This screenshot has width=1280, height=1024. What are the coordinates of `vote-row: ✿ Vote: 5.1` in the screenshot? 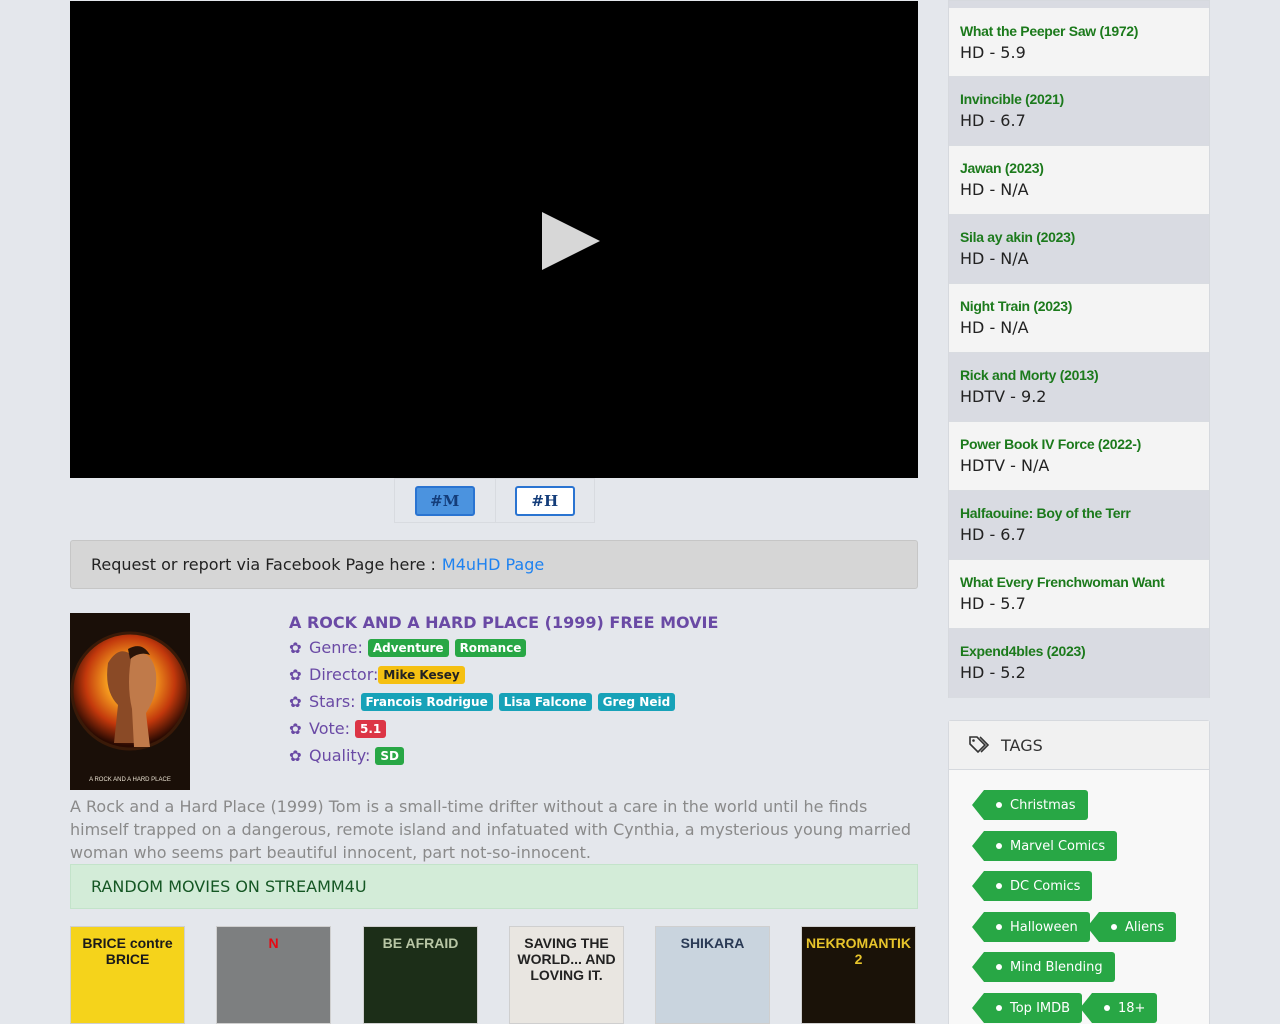 It's located at (599, 728).